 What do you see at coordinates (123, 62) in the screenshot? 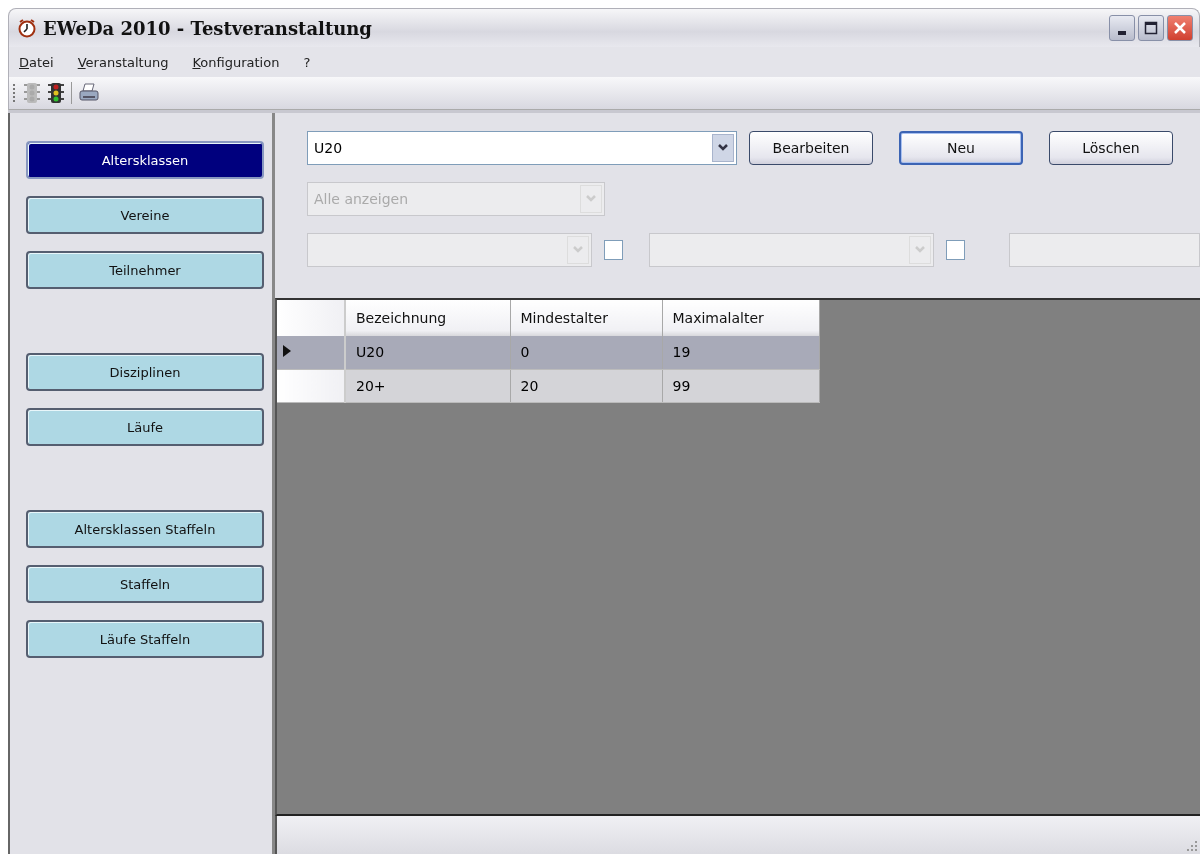
I see `menu-item: Veranstaltung` at bounding box center [123, 62].